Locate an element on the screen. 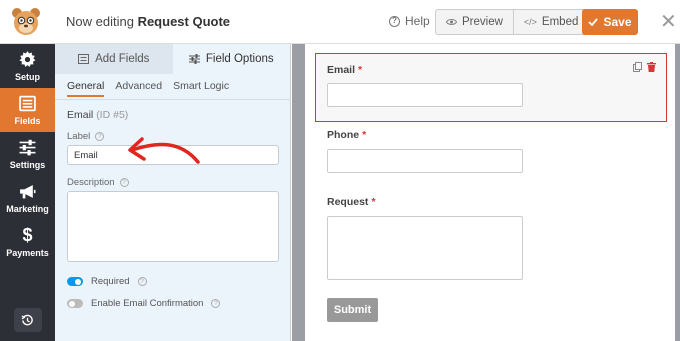  field-title: Email (ID #5) is located at coordinates (97, 115).